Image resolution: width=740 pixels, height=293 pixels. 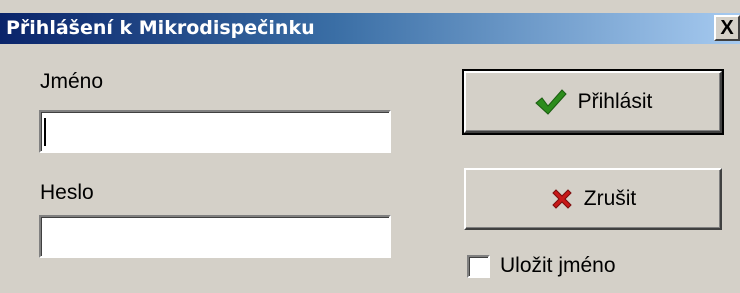 I want to click on password-input, so click(x=215, y=236).